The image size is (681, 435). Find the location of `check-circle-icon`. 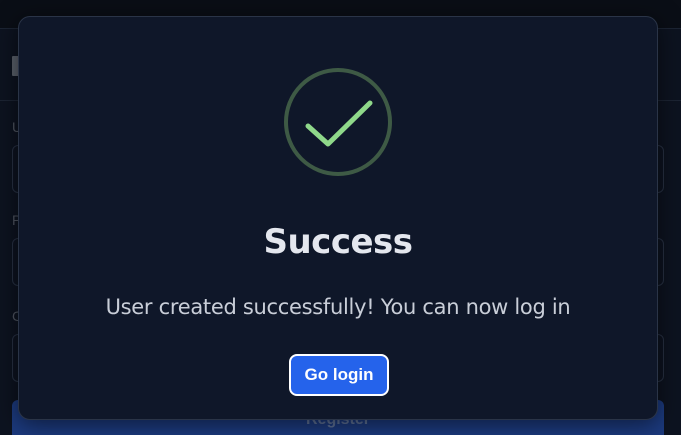

check-circle-icon is located at coordinates (338, 122).